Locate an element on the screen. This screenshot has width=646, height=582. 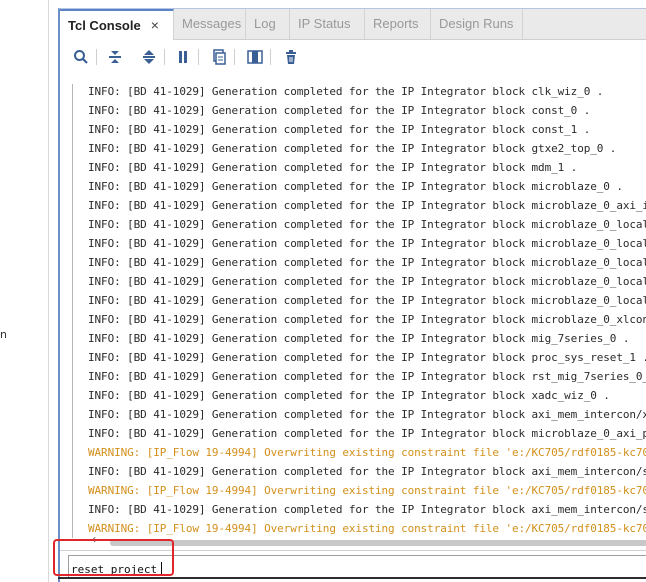
scrollbar-thumb is located at coordinates (378, 543).